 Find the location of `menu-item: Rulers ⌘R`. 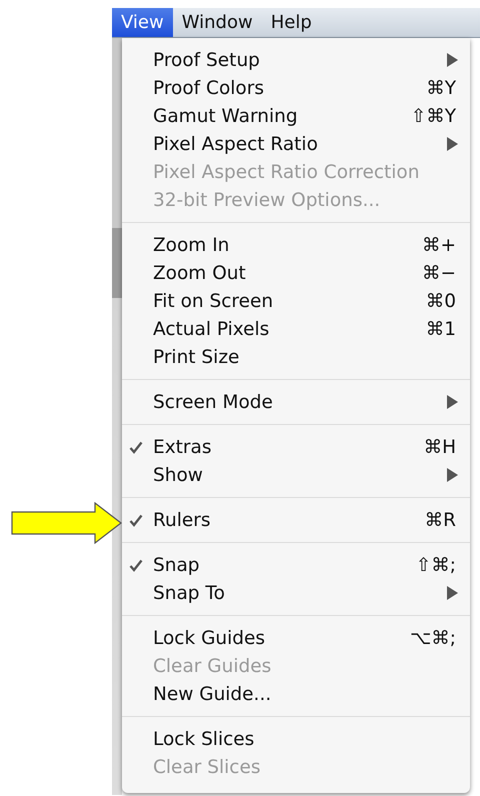

menu-item: Rulers ⌘R is located at coordinates (296, 520).